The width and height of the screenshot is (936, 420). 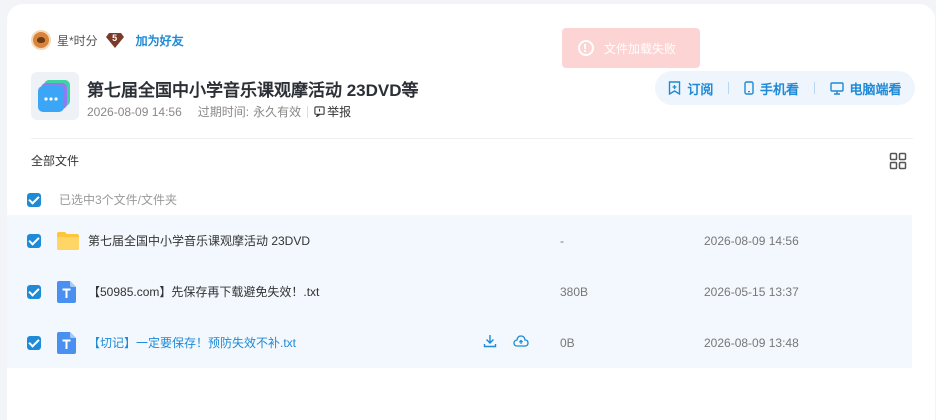 I want to click on save-to-cloud-icon, so click(x=521, y=343).